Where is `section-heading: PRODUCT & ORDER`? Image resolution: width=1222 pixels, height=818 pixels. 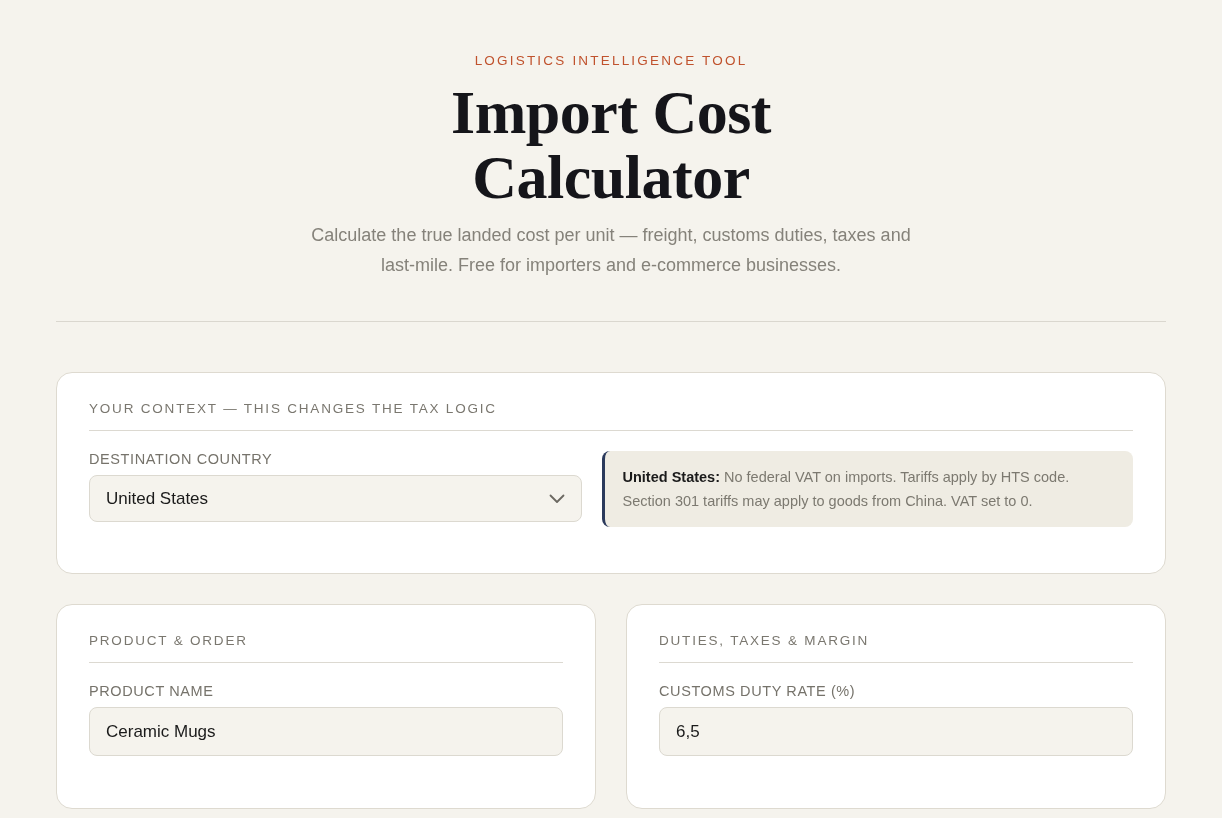
section-heading: PRODUCT & ORDER is located at coordinates (326, 646).